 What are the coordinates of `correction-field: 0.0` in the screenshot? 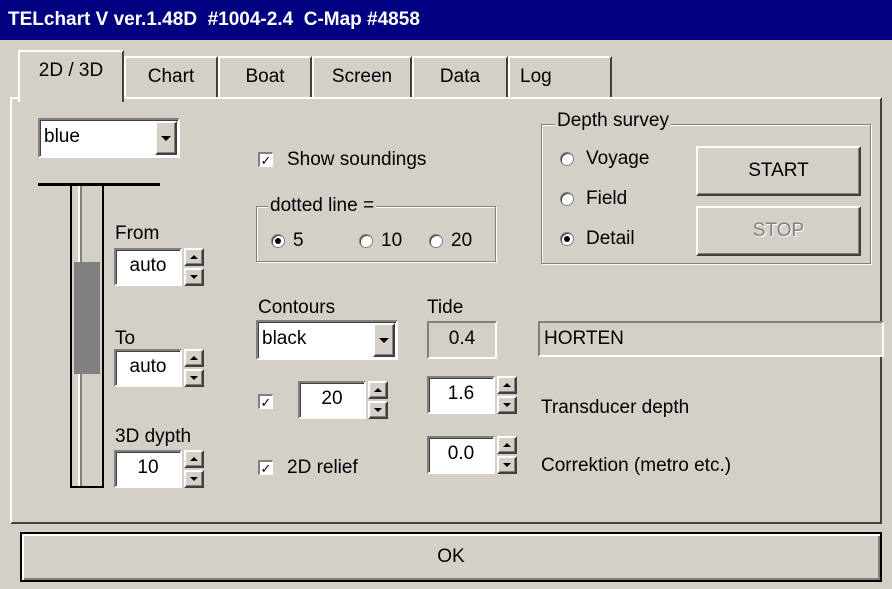 It's located at (461, 455).